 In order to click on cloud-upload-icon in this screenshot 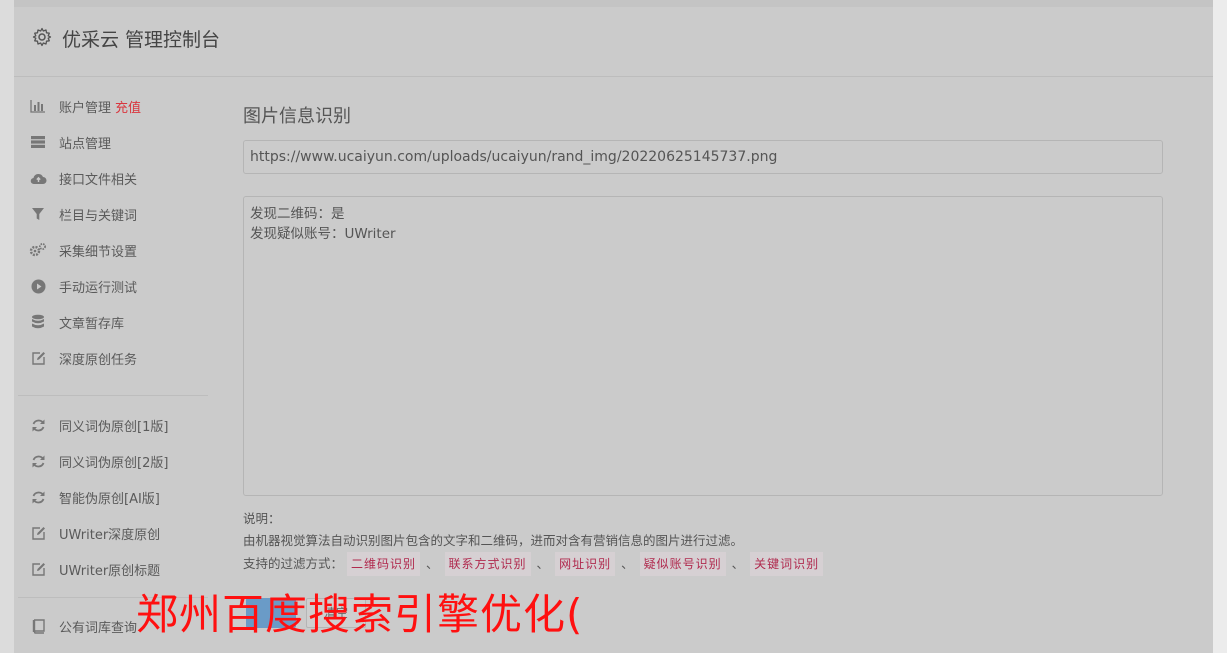, I will do `click(38, 178)`.